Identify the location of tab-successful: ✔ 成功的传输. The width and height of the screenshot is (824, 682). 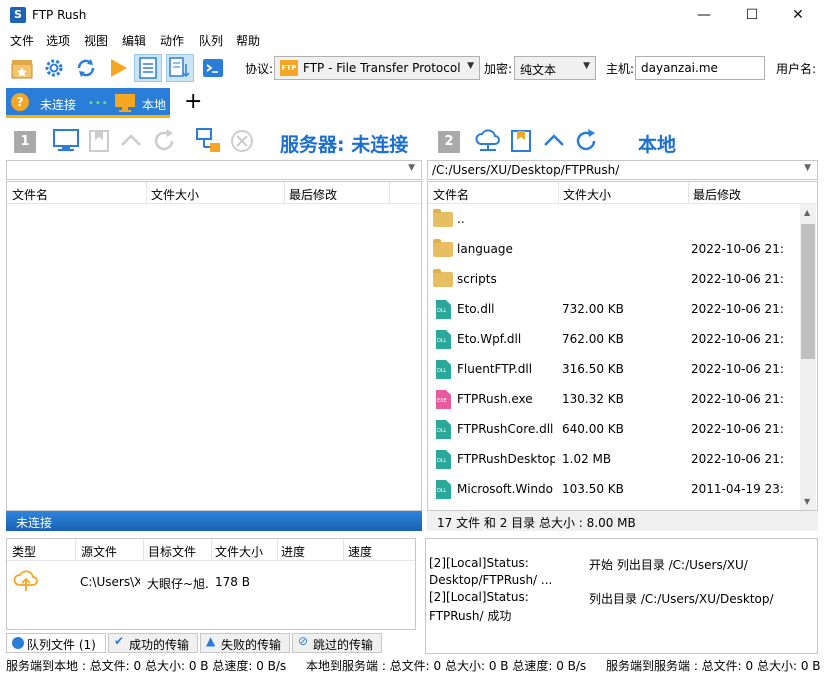
(153, 643).